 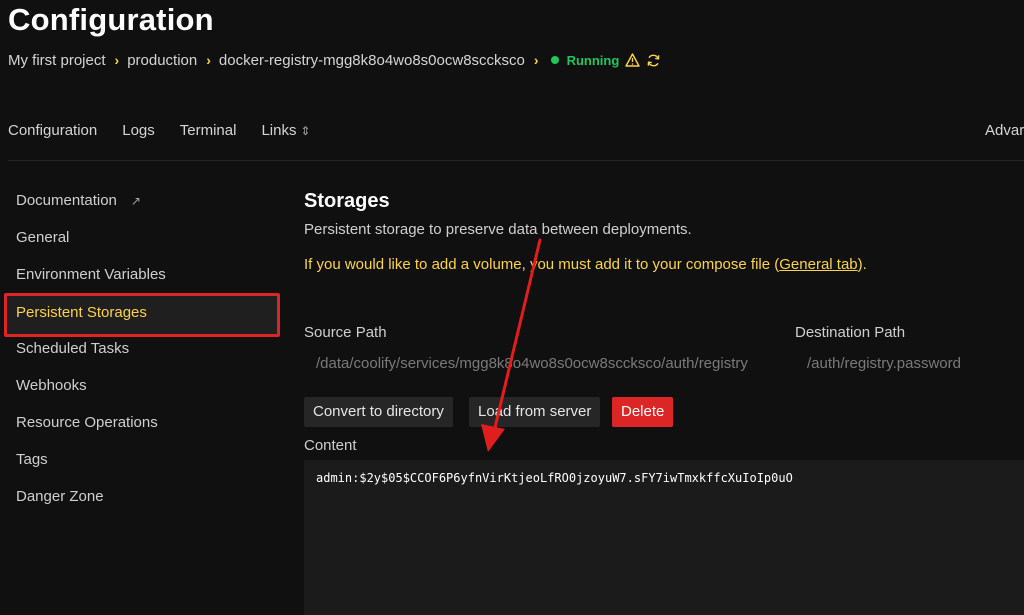 What do you see at coordinates (159, 132) in the screenshot?
I see `tab-bar: Configuration Logs Terminal Links ⇕` at bounding box center [159, 132].